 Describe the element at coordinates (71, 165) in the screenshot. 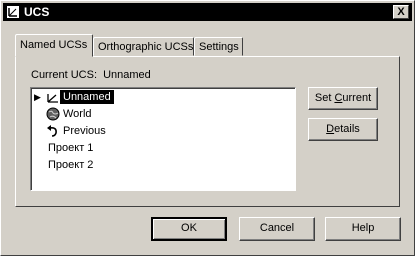

I see `list-item-label: Проект 2` at that location.